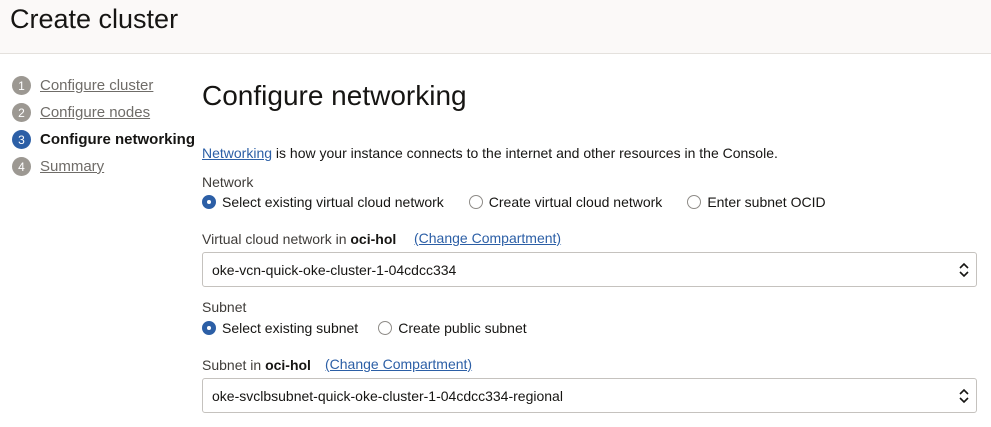 Image resolution: width=991 pixels, height=427 pixels. What do you see at coordinates (117, 139) in the screenshot?
I see `step-label: Configure networking` at bounding box center [117, 139].